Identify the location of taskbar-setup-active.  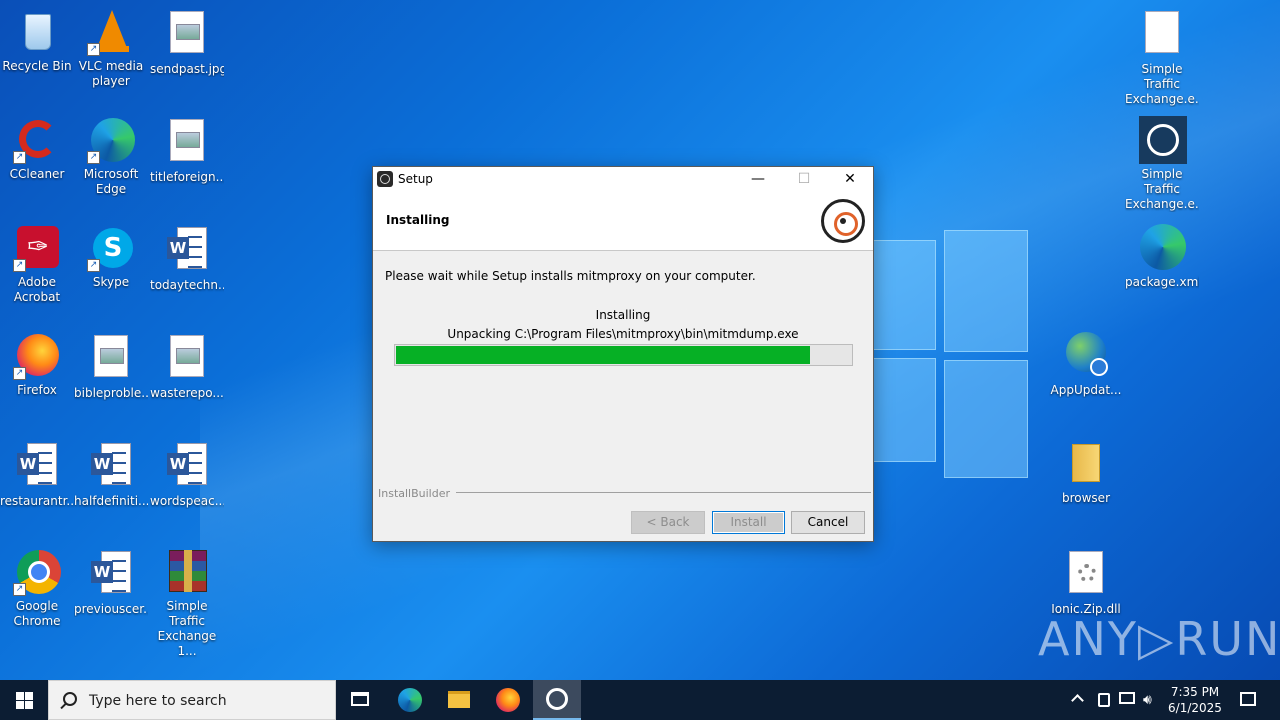
(557, 700).